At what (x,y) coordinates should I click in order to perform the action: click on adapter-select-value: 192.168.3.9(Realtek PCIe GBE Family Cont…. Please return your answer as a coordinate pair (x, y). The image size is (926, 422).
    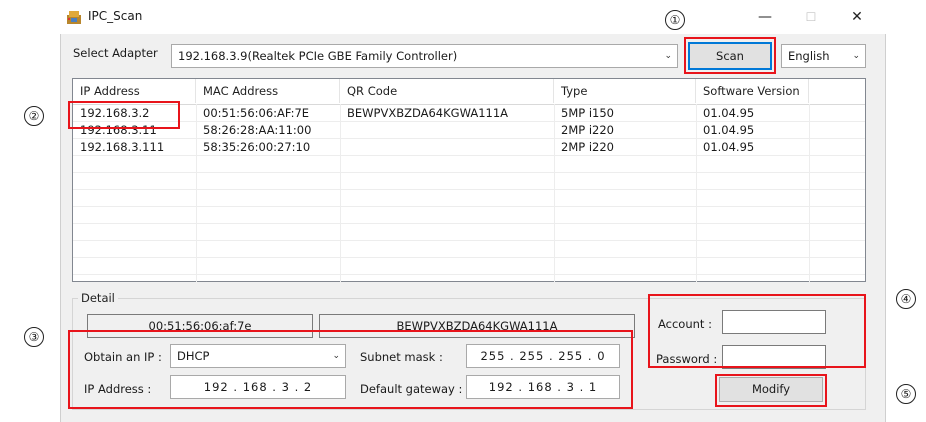
    Looking at the image, I should click on (318, 56).